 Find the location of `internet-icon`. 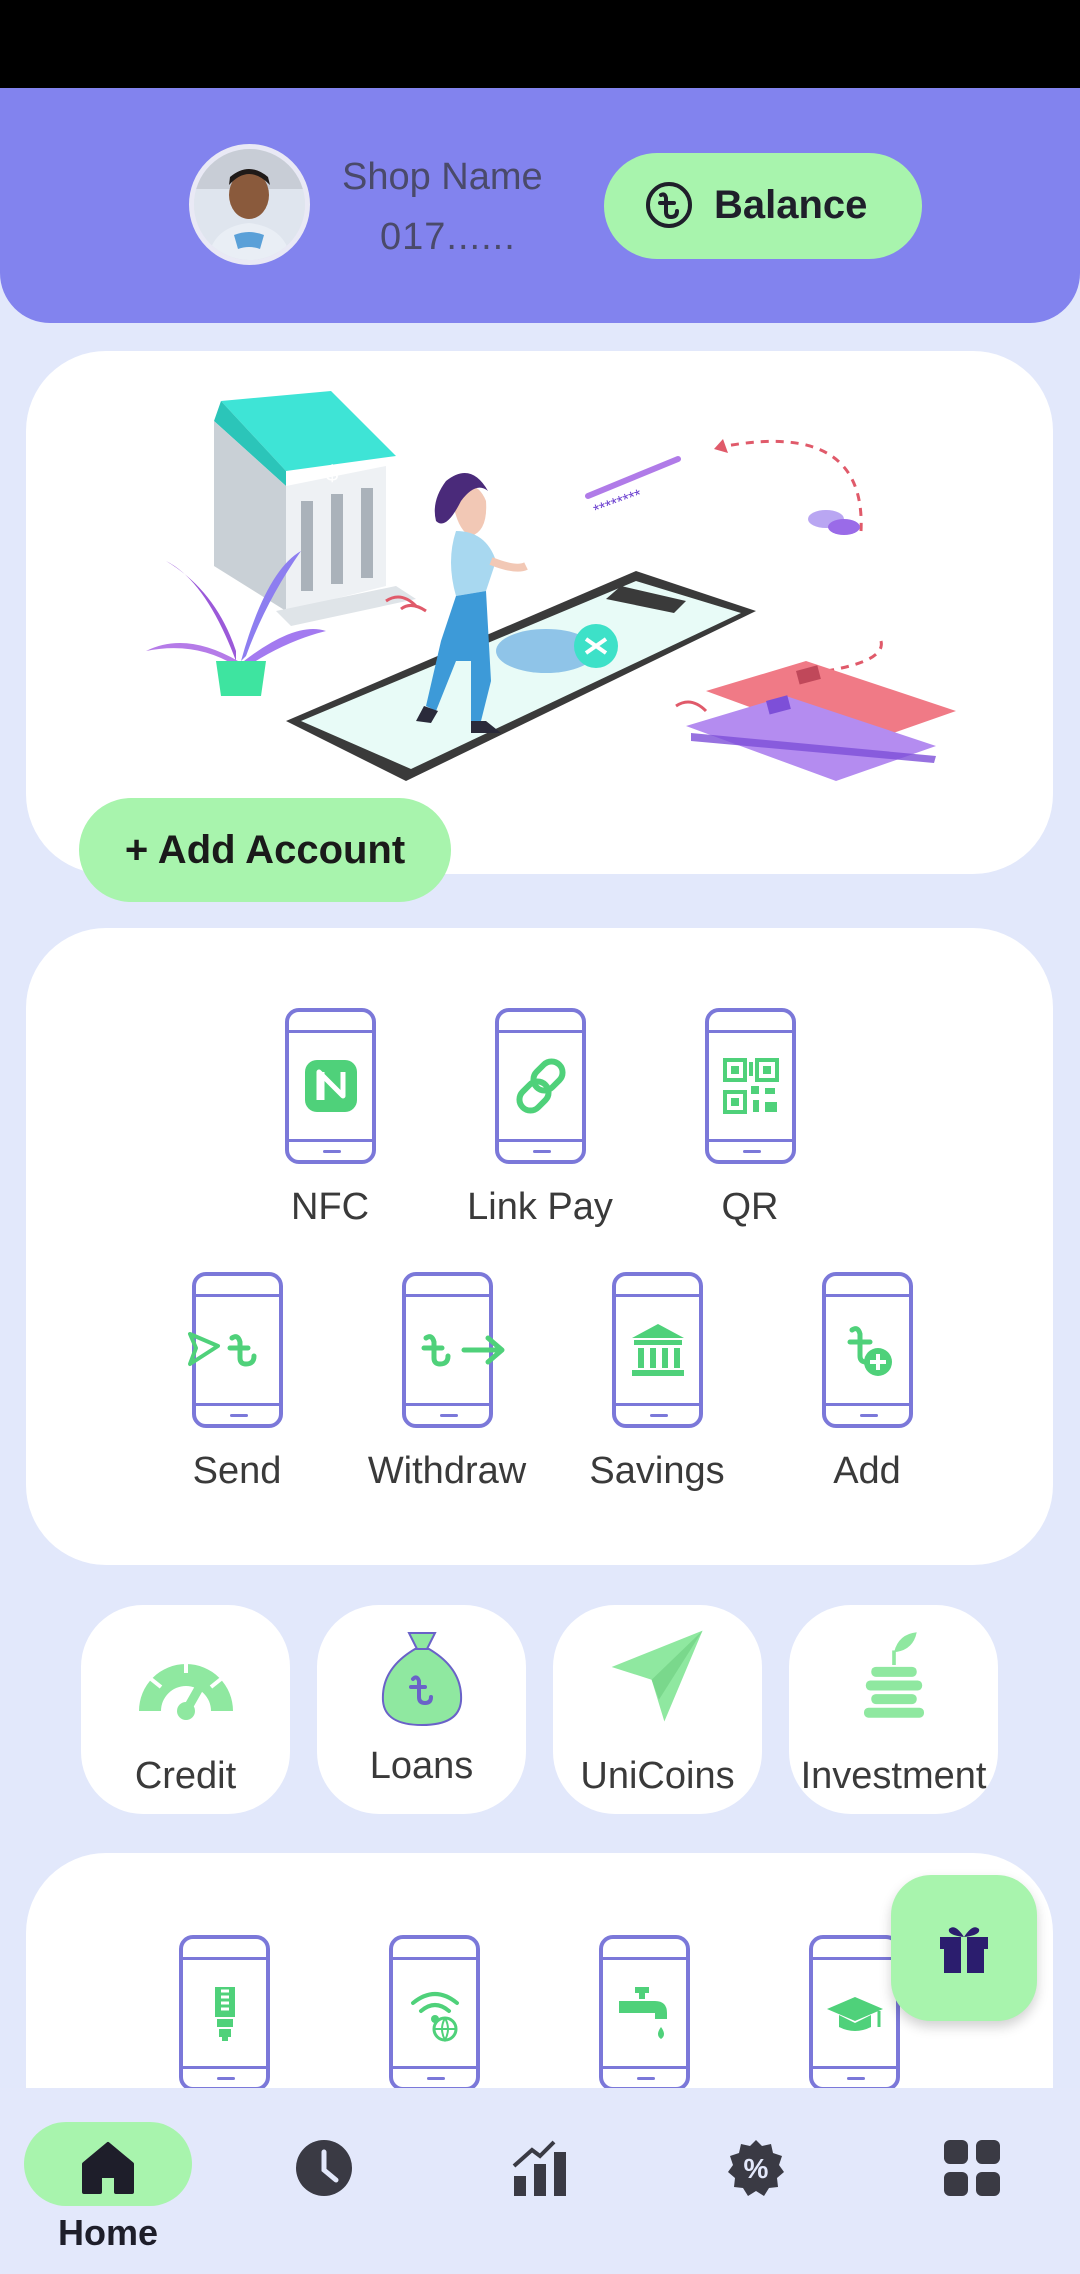

internet-icon is located at coordinates (434, 2017).